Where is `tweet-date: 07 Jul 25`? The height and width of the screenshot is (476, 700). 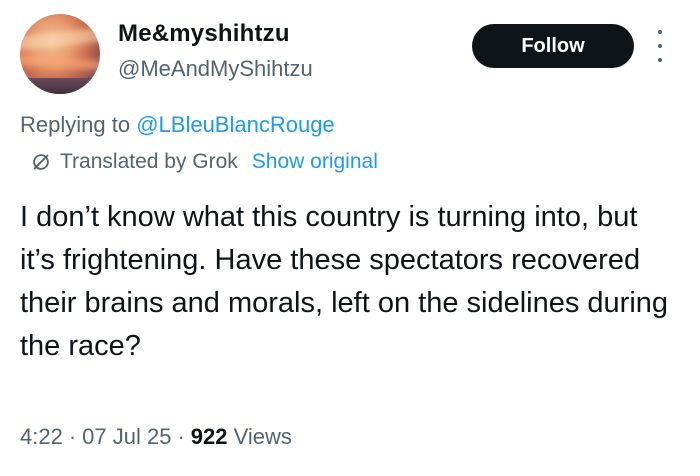 tweet-date: 07 Jul 25 is located at coordinates (126, 436).